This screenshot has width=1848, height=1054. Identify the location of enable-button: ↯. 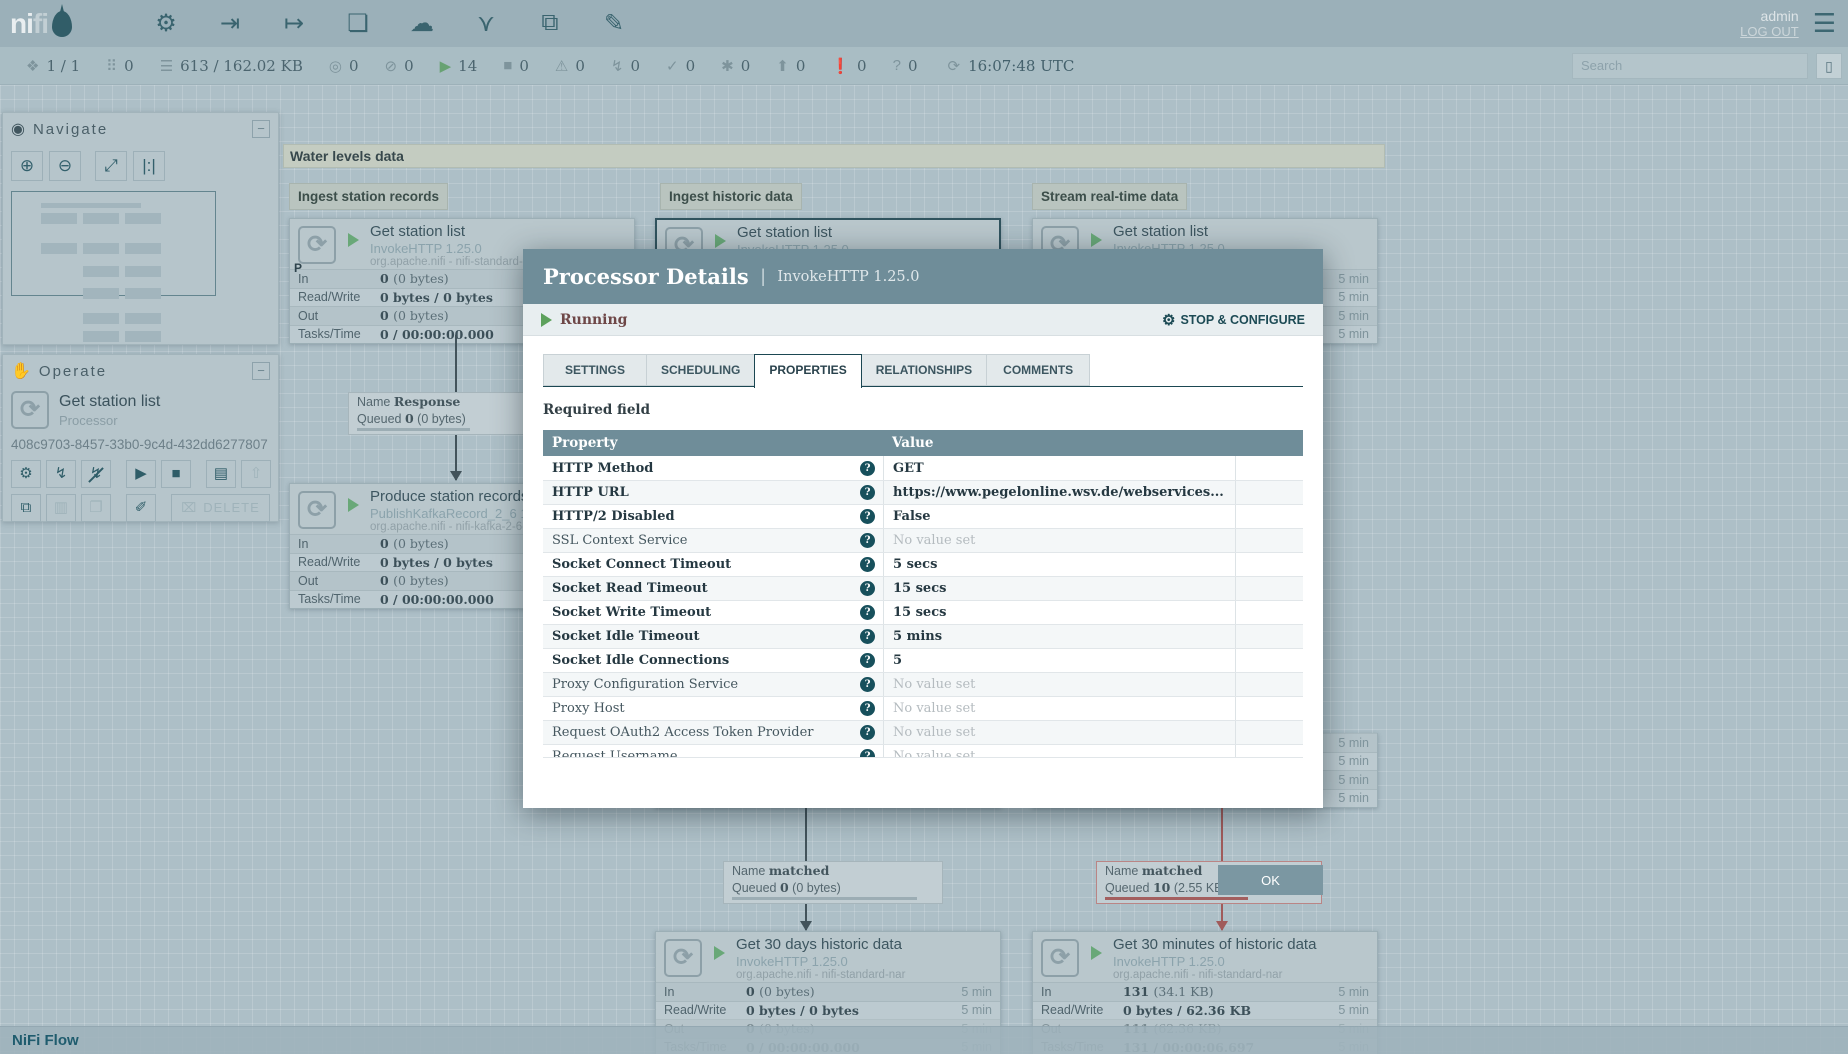
(61, 474).